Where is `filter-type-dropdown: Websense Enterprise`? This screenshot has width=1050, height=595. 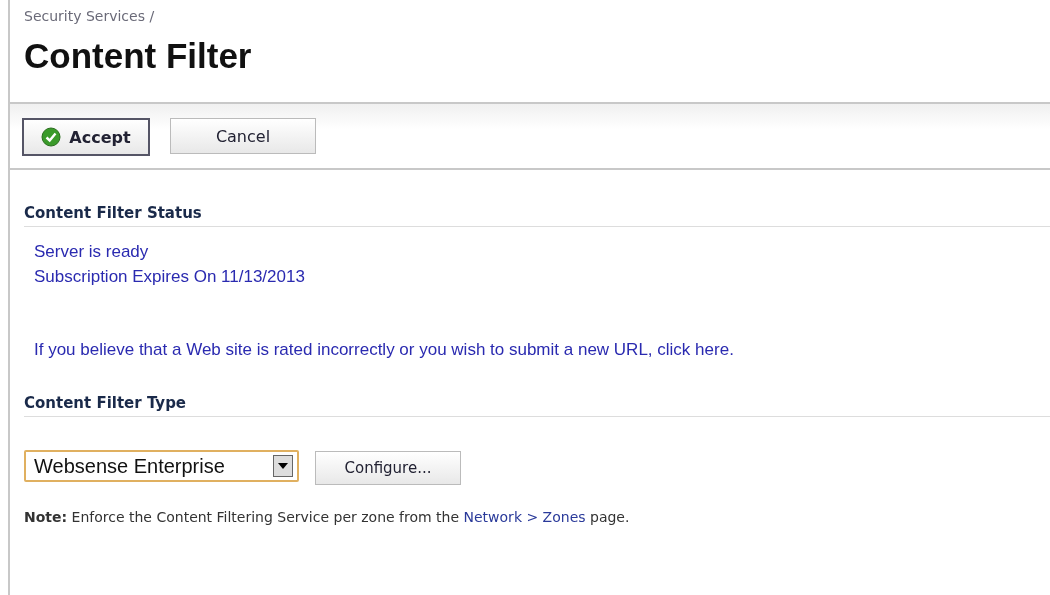
filter-type-dropdown: Websense Enterprise is located at coordinates (161, 466).